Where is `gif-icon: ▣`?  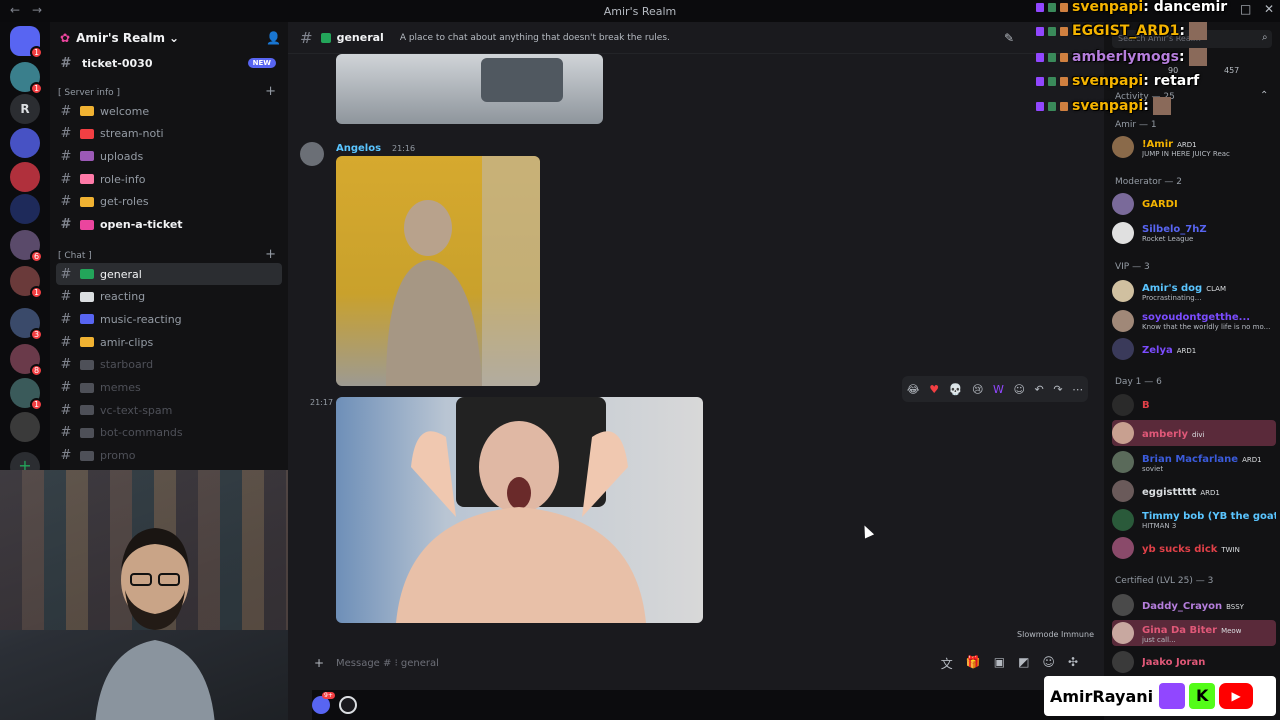 gif-icon: ▣ is located at coordinates (999, 663).